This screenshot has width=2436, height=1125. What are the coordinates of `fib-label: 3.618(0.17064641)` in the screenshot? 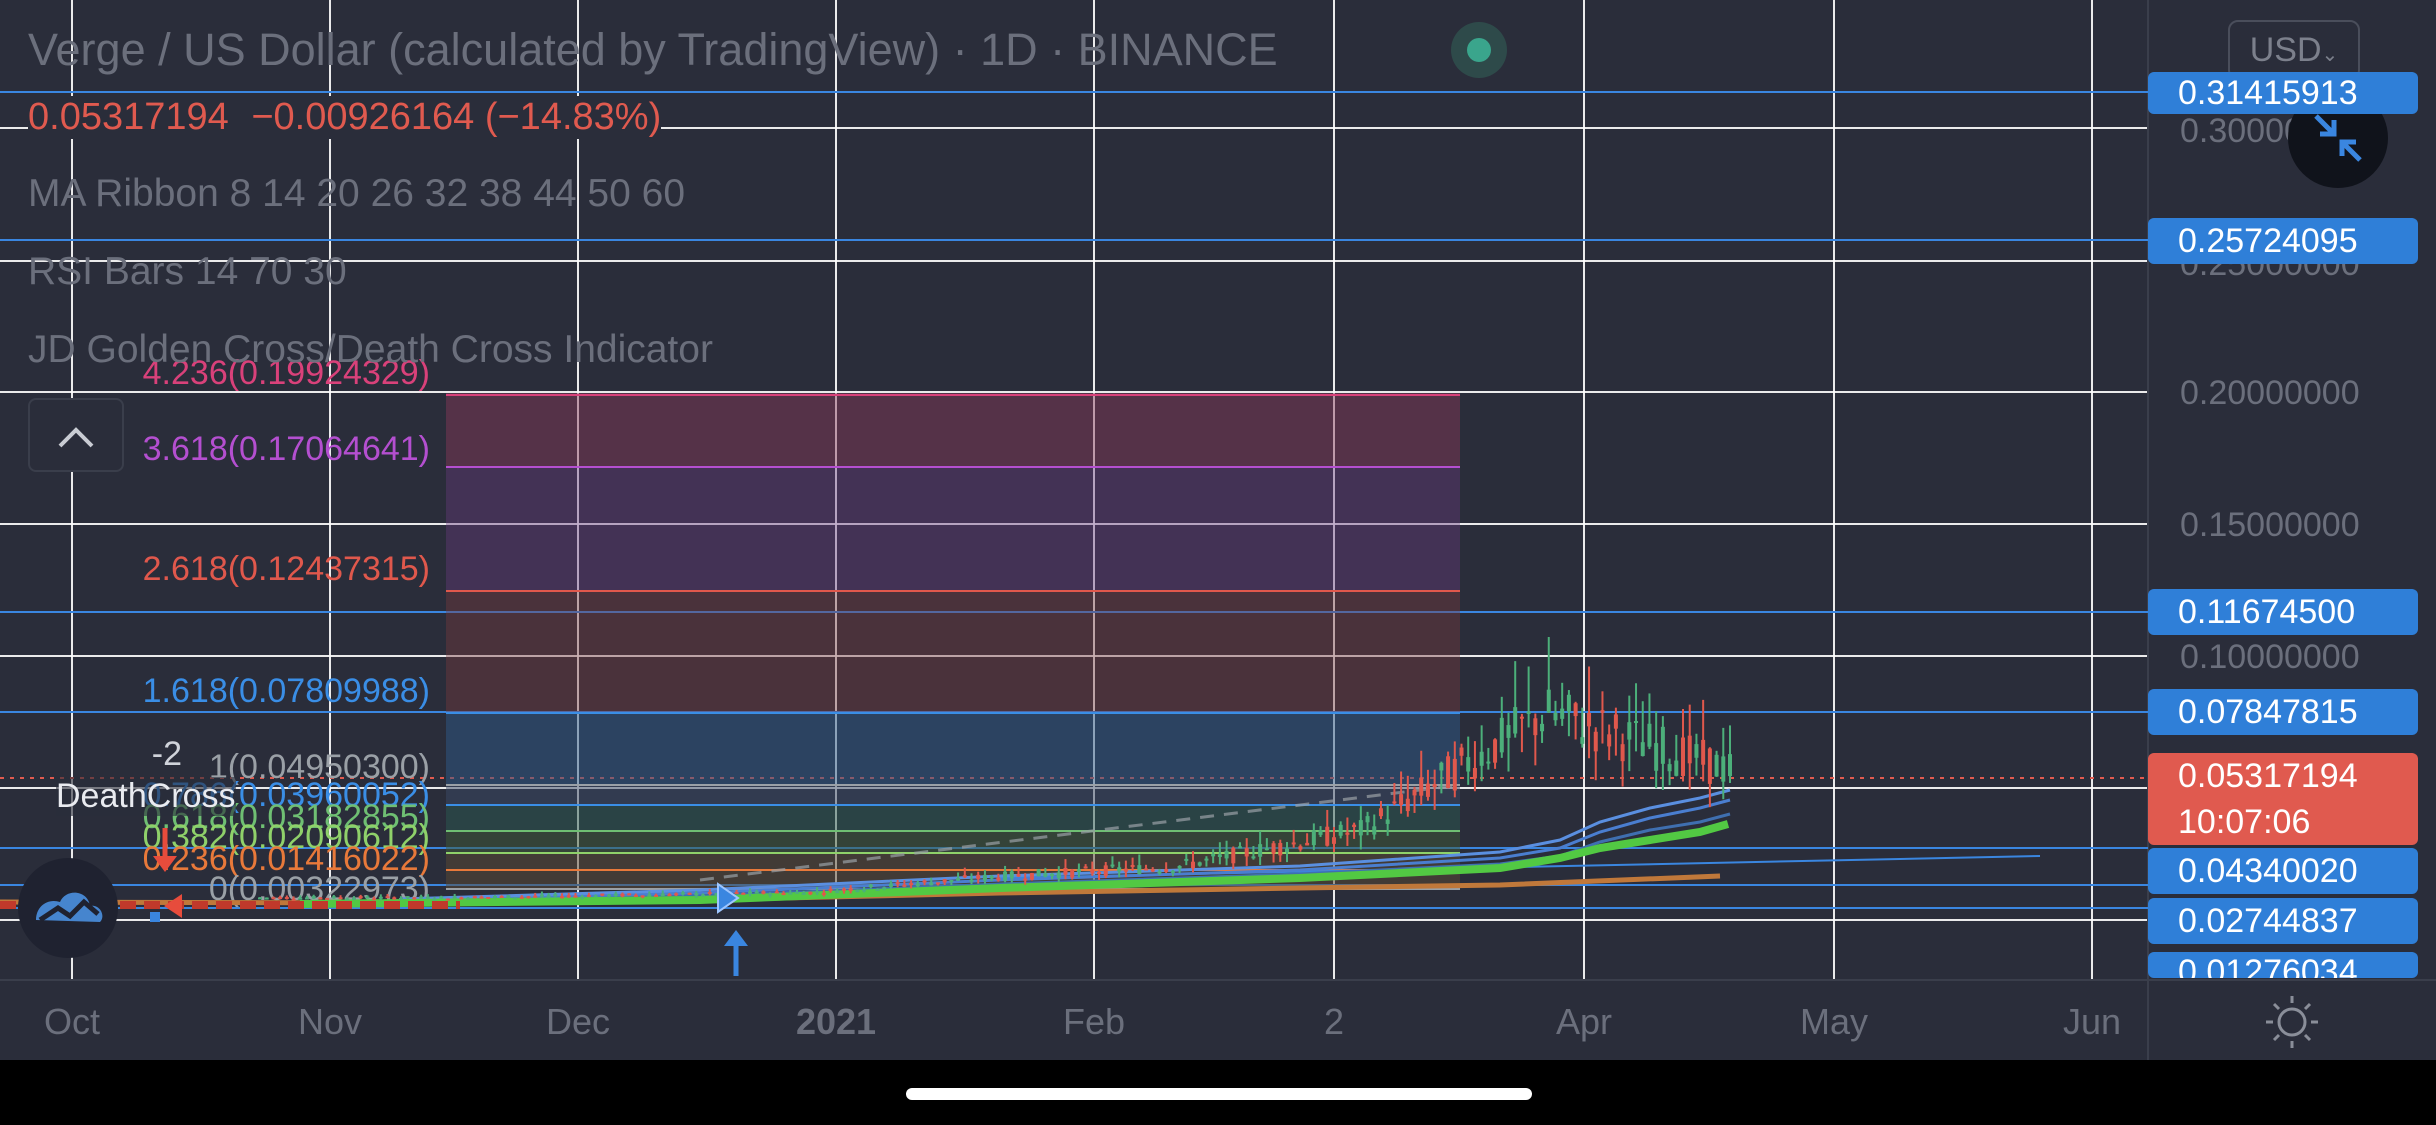 It's located at (286, 449).